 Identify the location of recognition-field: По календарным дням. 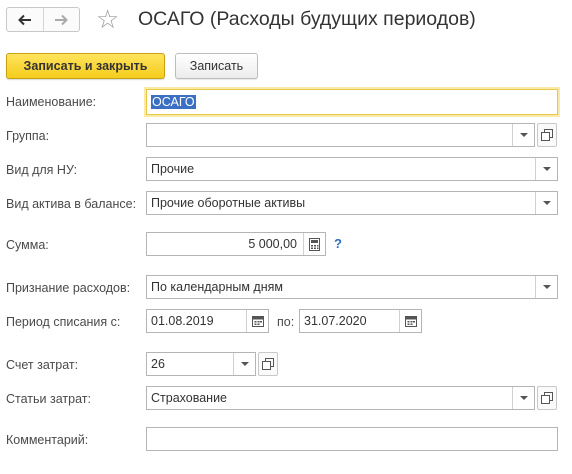
(352, 287).